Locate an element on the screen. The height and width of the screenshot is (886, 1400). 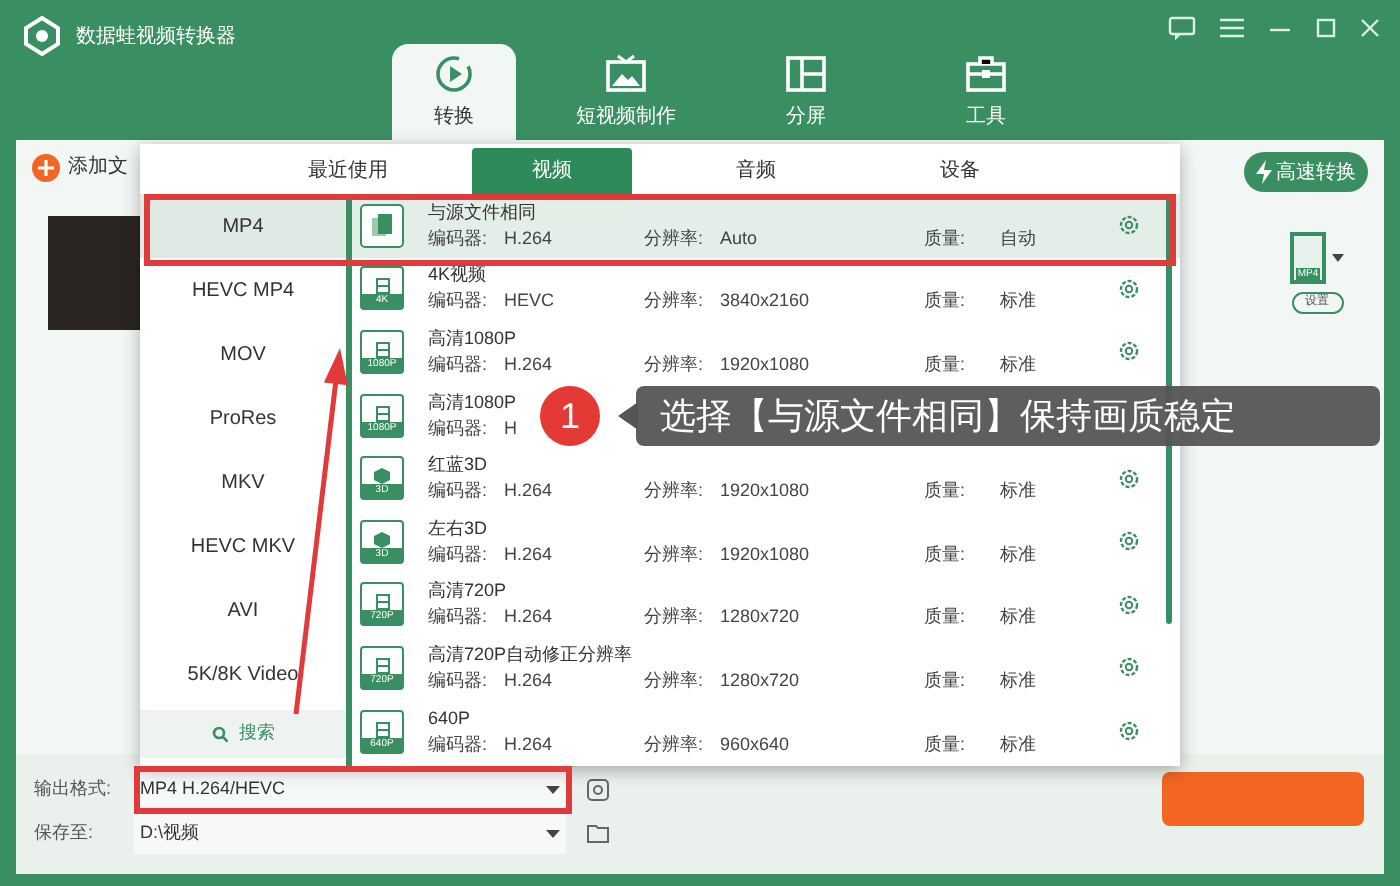
callout-tooltip: 选择【与源文件相同】保持画质稳定 is located at coordinates (1008, 416).